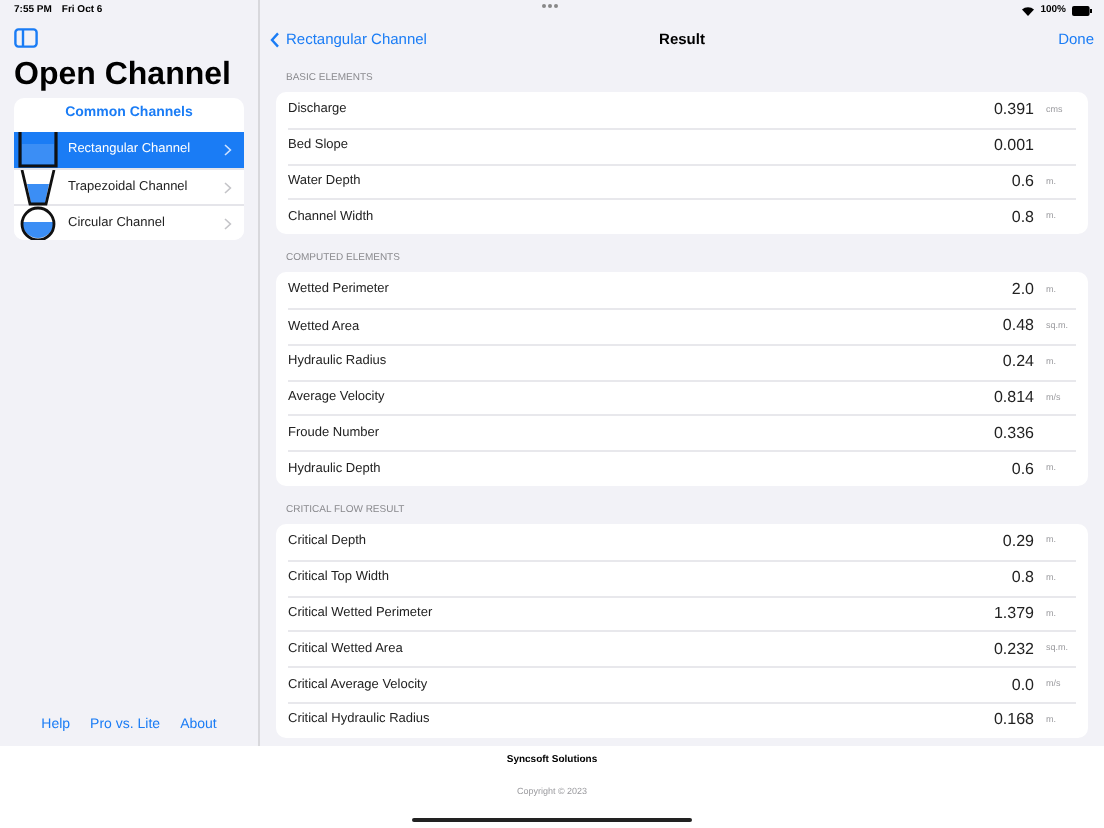 This screenshot has height=828, width=1104. I want to click on row-value: 1.379, so click(1013, 613).